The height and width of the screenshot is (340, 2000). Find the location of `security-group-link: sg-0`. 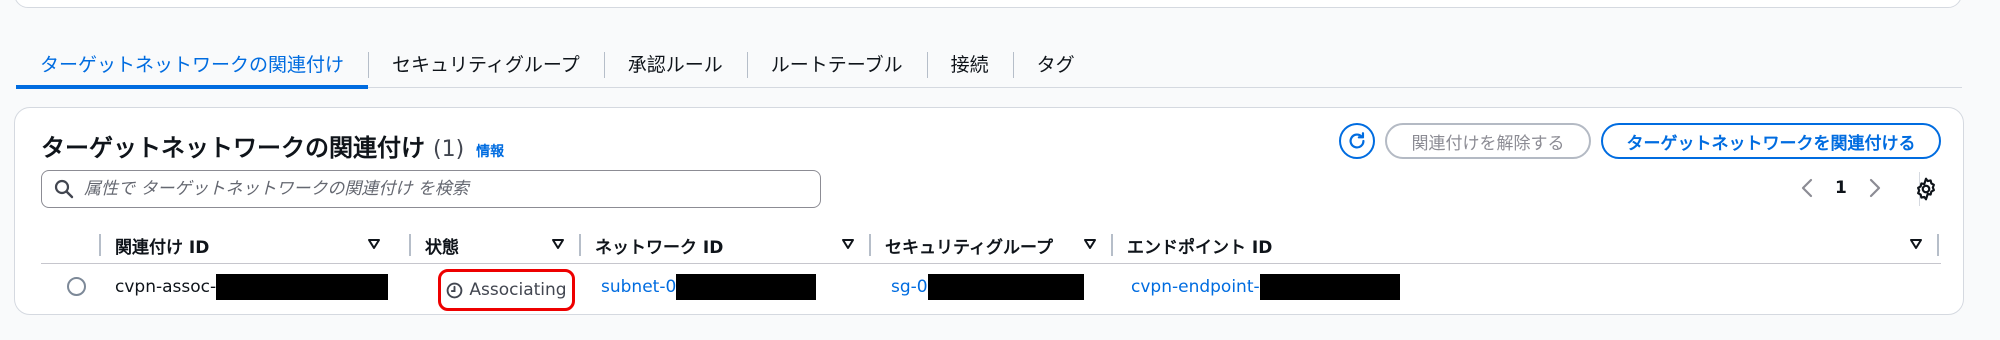

security-group-link: sg-0 is located at coordinates (987, 287).